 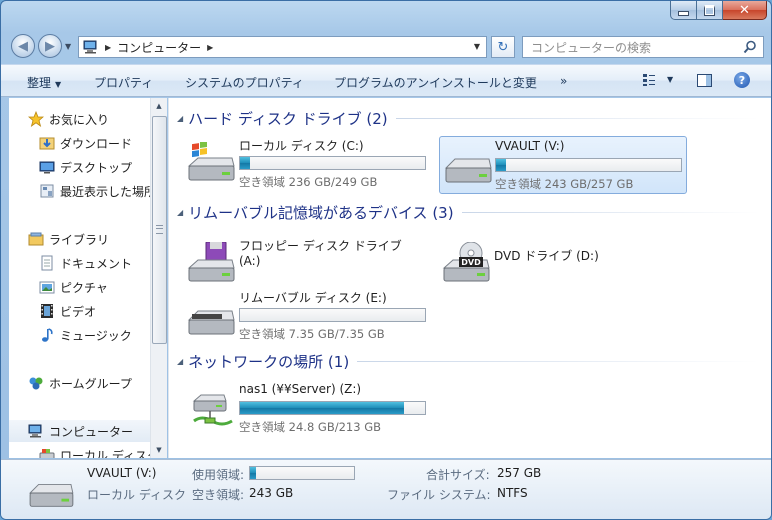 I want to click on view-options-dropdown: ▼, so click(x=670, y=79).